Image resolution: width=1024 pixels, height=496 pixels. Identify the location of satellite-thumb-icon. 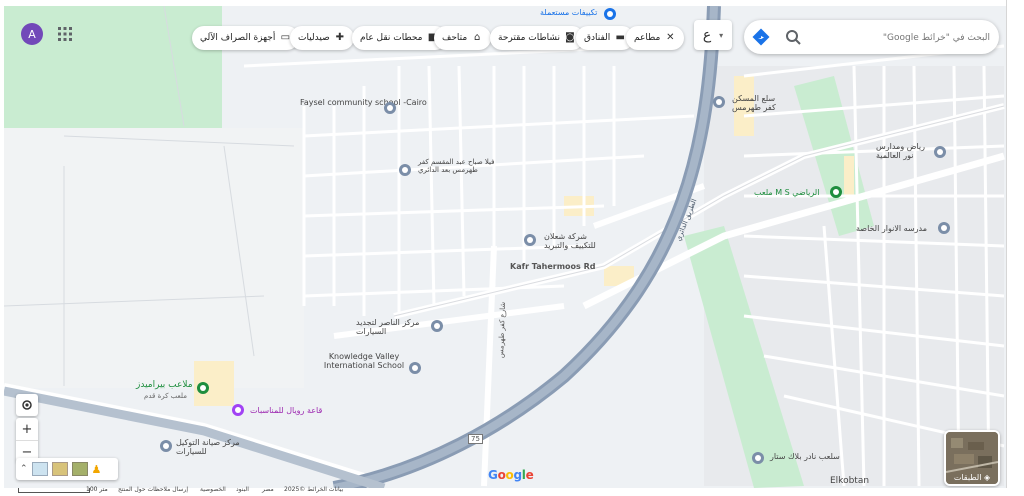
(79, 469).